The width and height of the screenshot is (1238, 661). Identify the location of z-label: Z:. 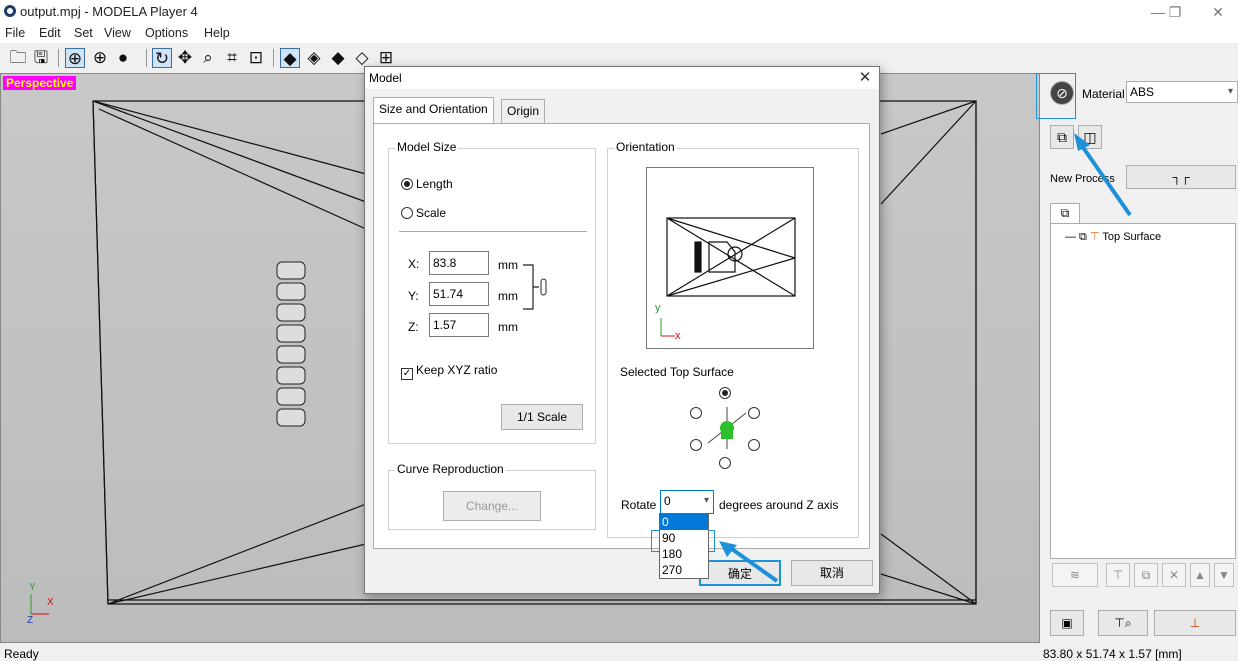
(413, 327).